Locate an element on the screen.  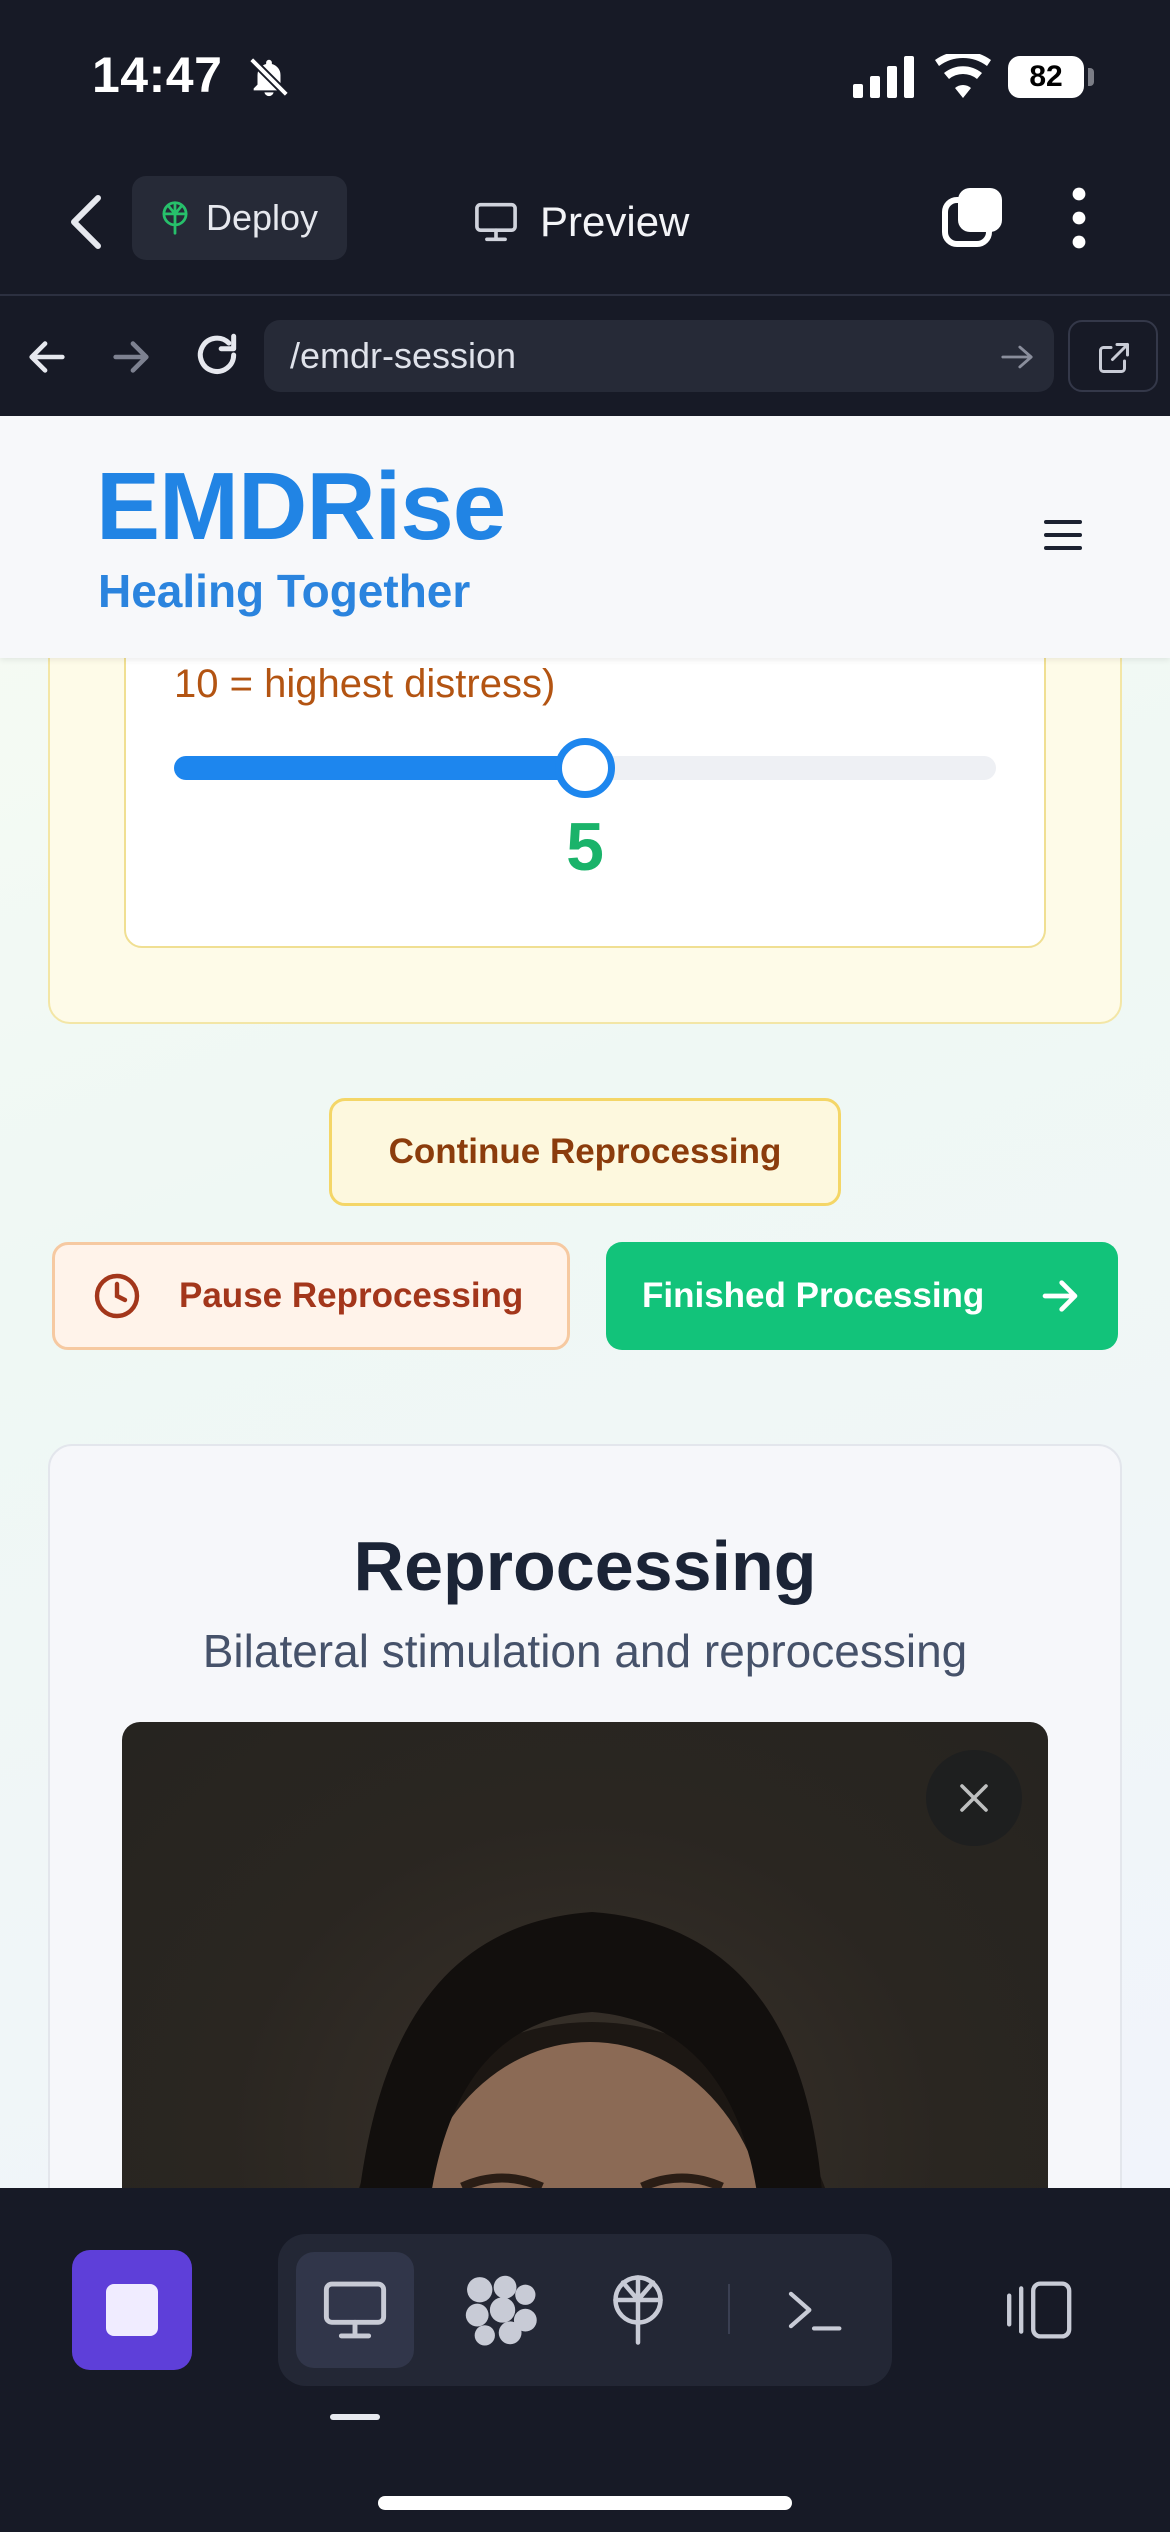
url-input: /emdr-session is located at coordinates (659, 356).